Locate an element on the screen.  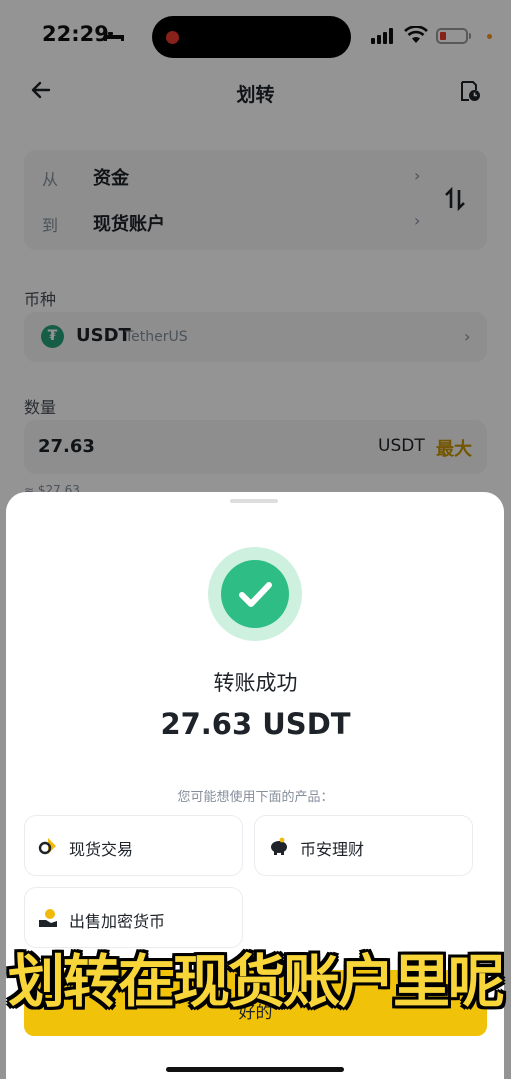
success-amount: 27.63 USDT is located at coordinates (255, 724).